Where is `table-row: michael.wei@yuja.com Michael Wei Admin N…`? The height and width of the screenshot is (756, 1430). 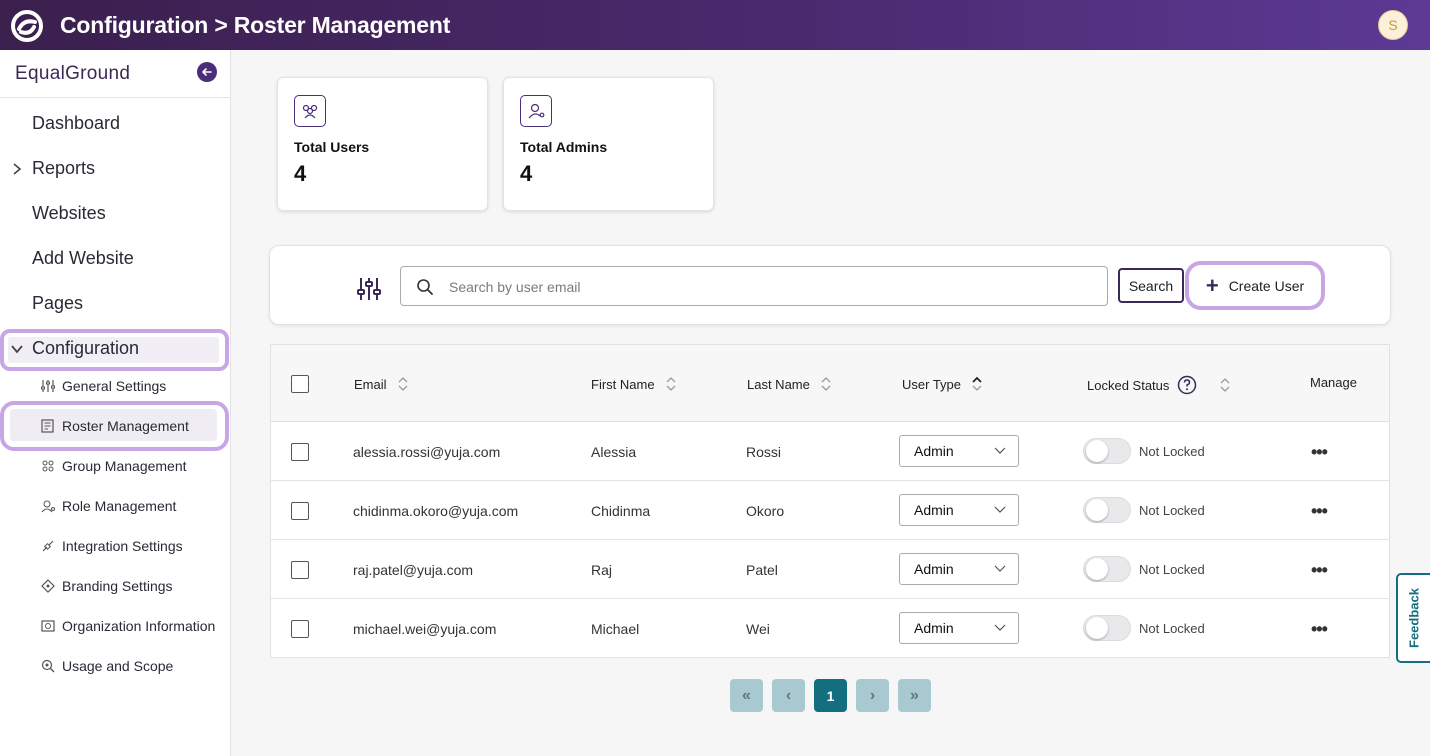
table-row: michael.wei@yuja.com Michael Wei Admin N… is located at coordinates (830, 628).